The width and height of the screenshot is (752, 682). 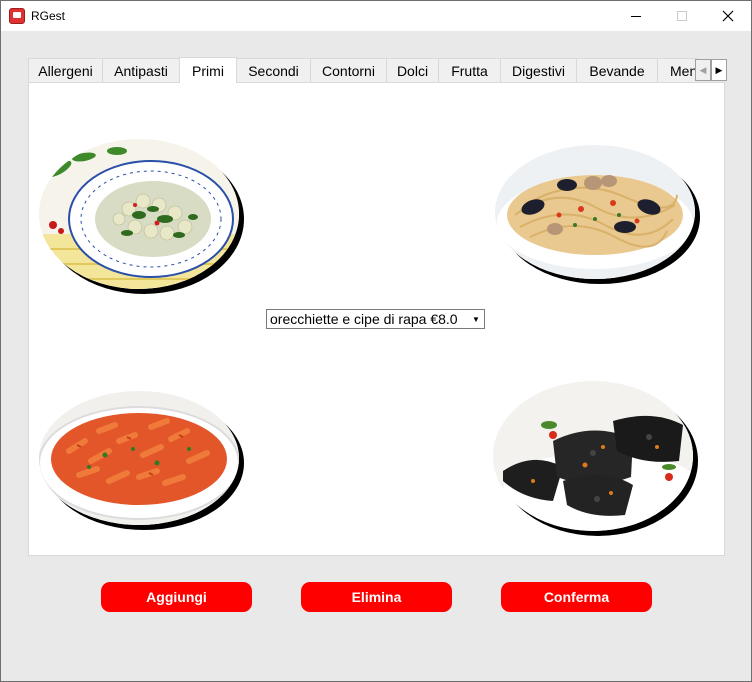 I want to click on app-icon, so click(x=17, y=16).